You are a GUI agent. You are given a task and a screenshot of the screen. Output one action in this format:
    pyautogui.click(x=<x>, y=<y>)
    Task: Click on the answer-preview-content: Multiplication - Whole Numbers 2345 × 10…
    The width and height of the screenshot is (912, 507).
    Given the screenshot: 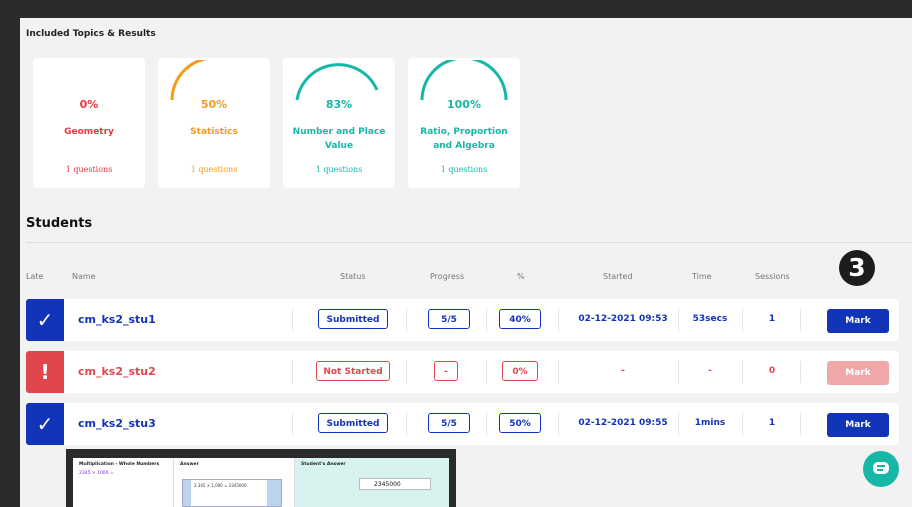 What is the action you would take?
    pyautogui.click(x=261, y=482)
    